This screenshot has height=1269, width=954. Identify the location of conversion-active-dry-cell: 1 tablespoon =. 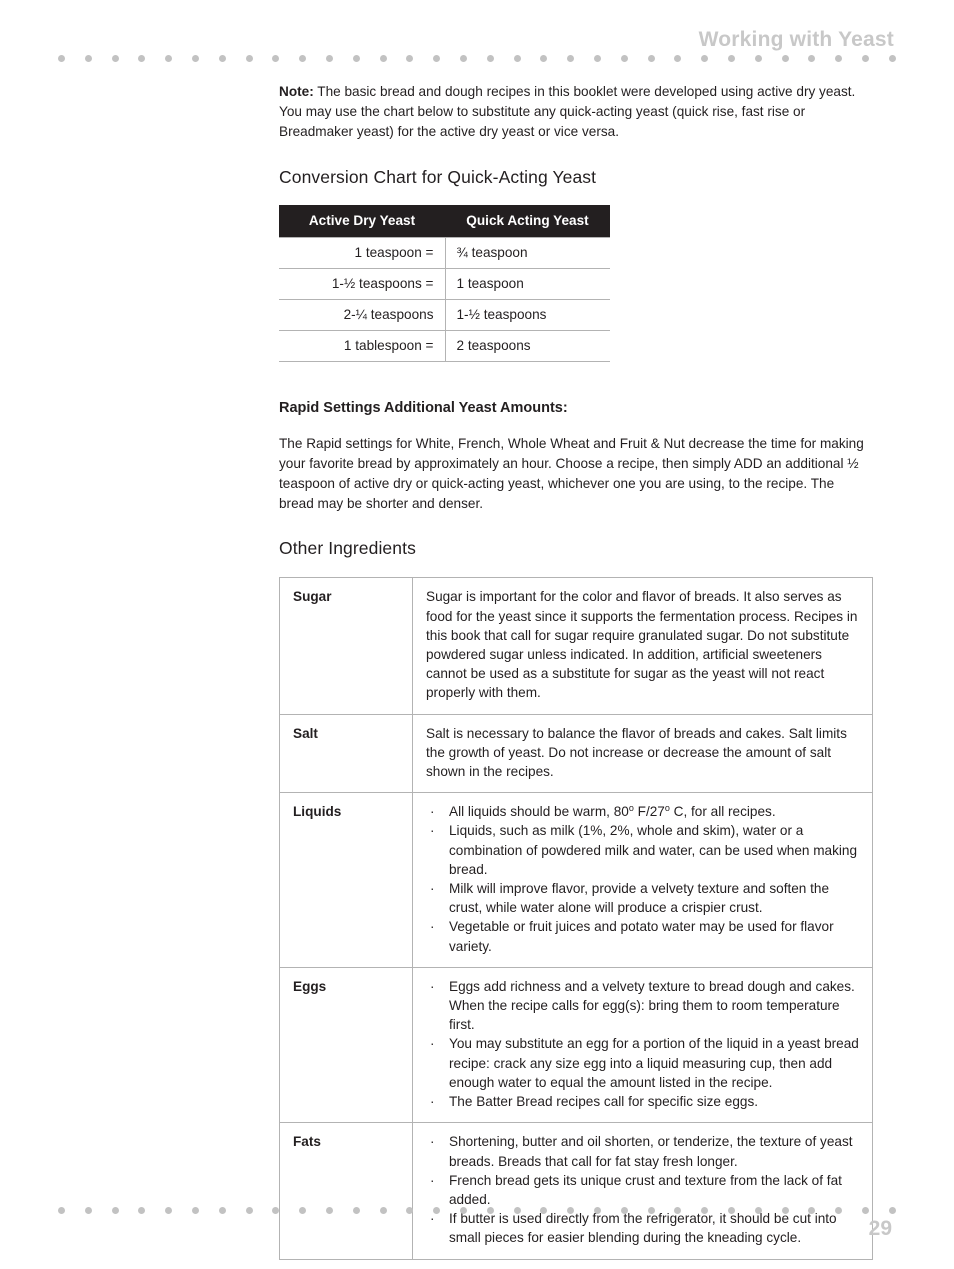
(362, 345).